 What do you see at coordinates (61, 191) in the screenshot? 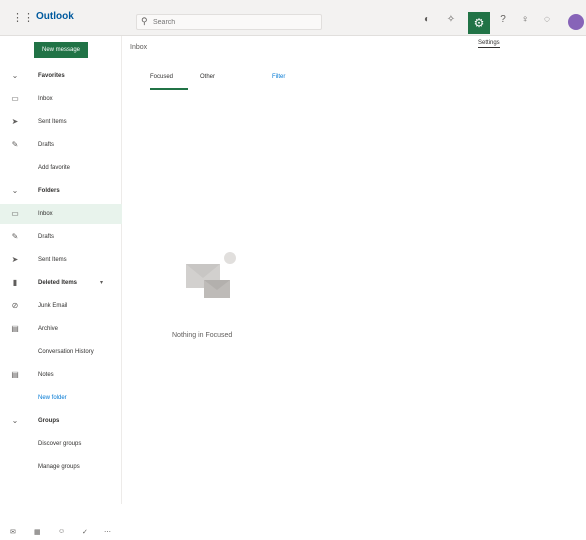
I see `sidebar-folder-folders: ⌄ Folders` at bounding box center [61, 191].